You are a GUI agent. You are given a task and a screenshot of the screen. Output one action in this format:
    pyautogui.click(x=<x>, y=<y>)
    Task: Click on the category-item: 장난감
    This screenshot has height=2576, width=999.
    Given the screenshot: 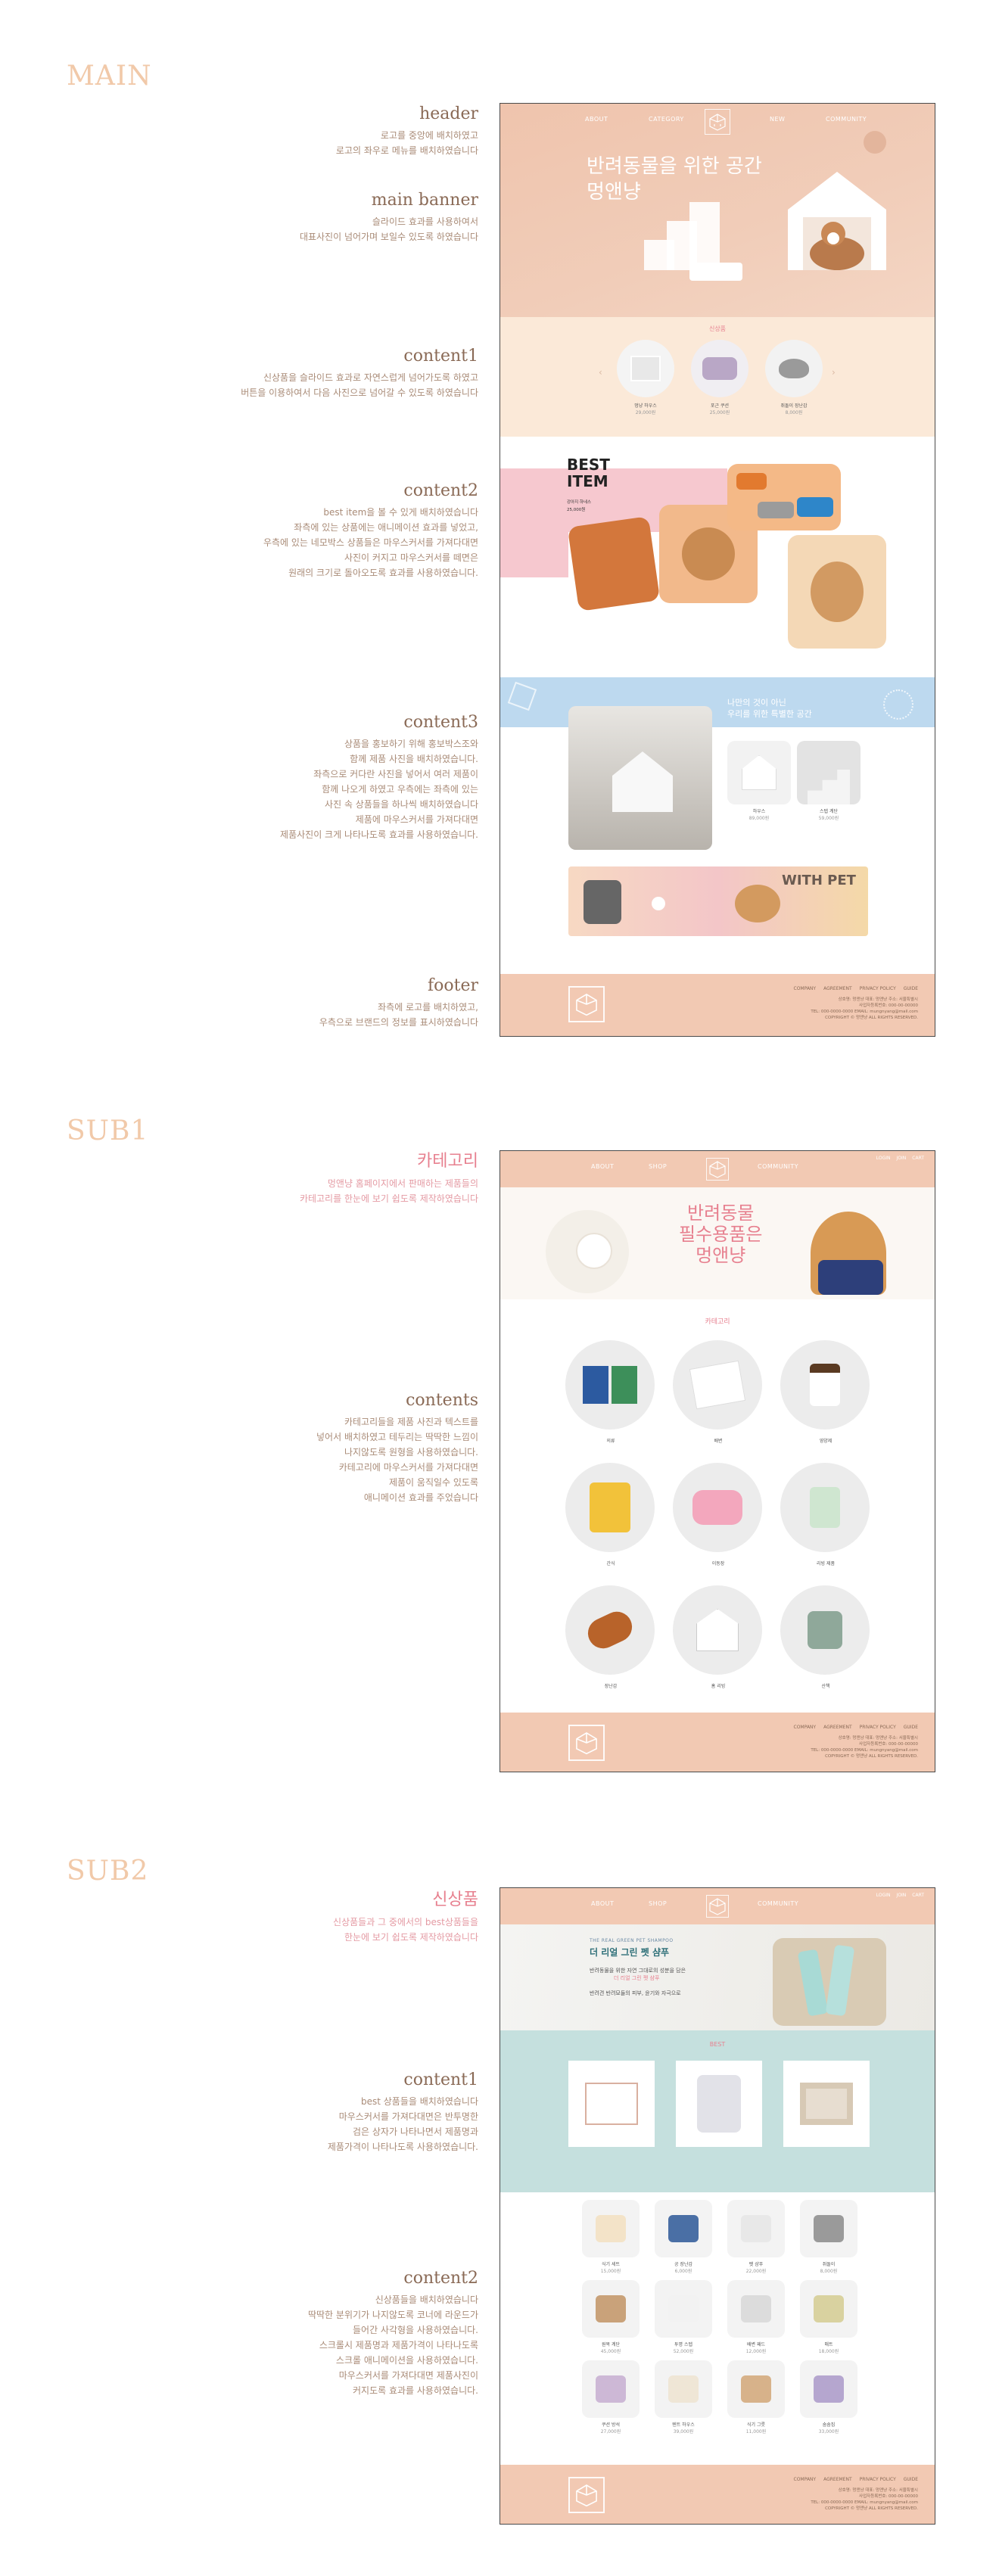 What is the action you would take?
    pyautogui.click(x=610, y=1637)
    